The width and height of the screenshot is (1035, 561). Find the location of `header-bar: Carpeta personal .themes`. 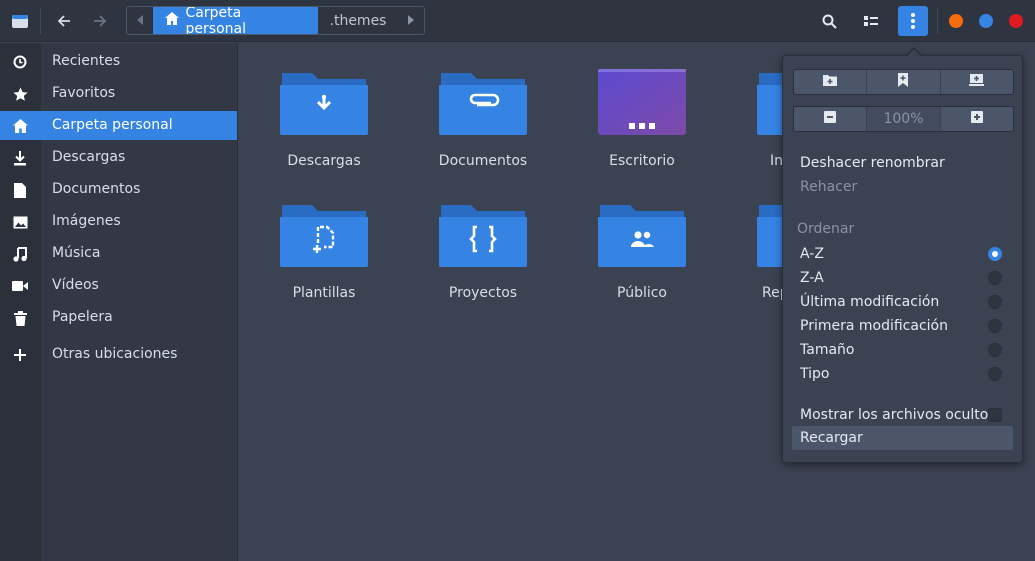

header-bar: Carpeta personal .themes is located at coordinates (517, 21).